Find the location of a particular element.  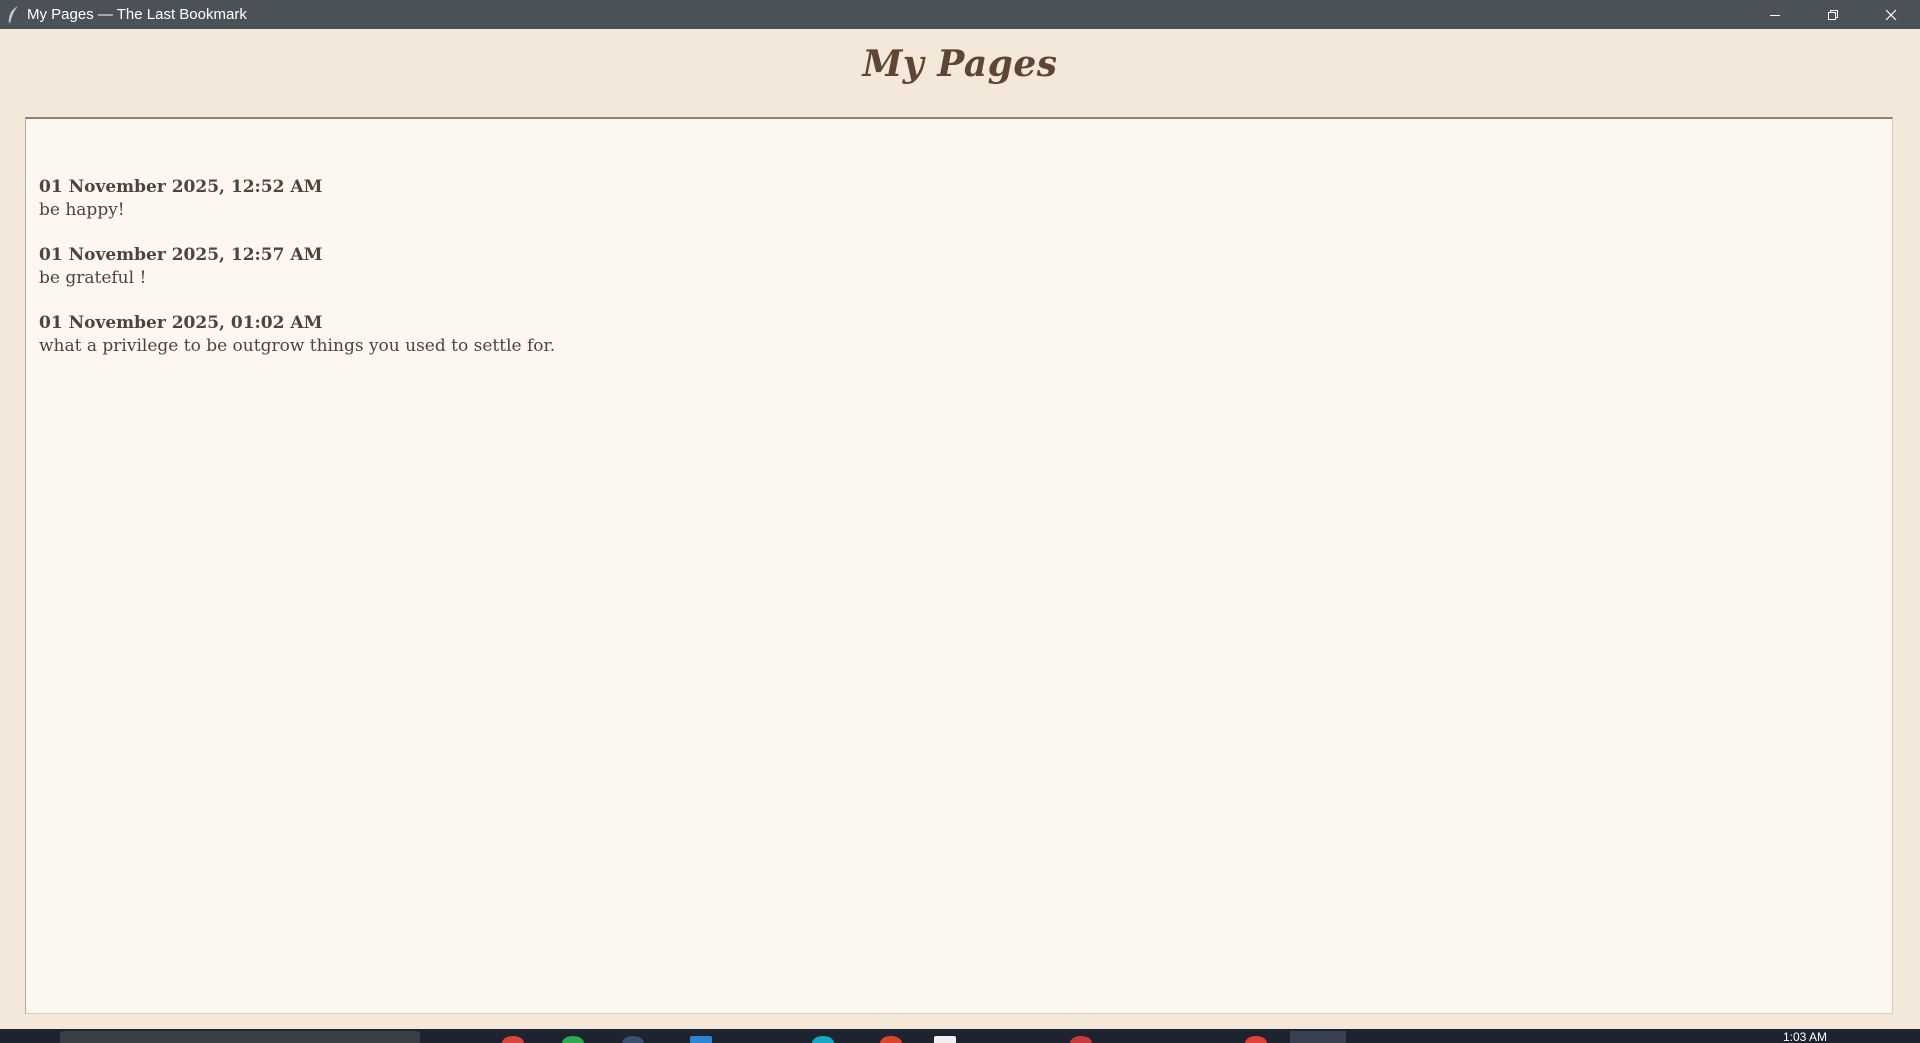

taskbar-clock: 1:03 AM is located at coordinates (1805, 1037).